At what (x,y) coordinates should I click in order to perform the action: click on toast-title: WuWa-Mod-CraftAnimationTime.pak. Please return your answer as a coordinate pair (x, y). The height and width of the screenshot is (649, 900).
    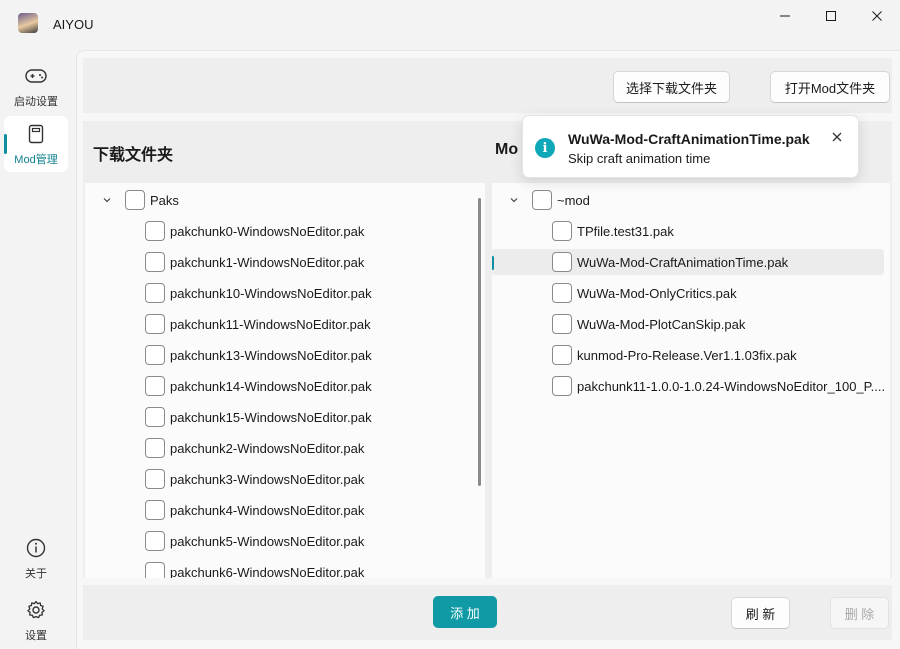
    Looking at the image, I should click on (689, 139).